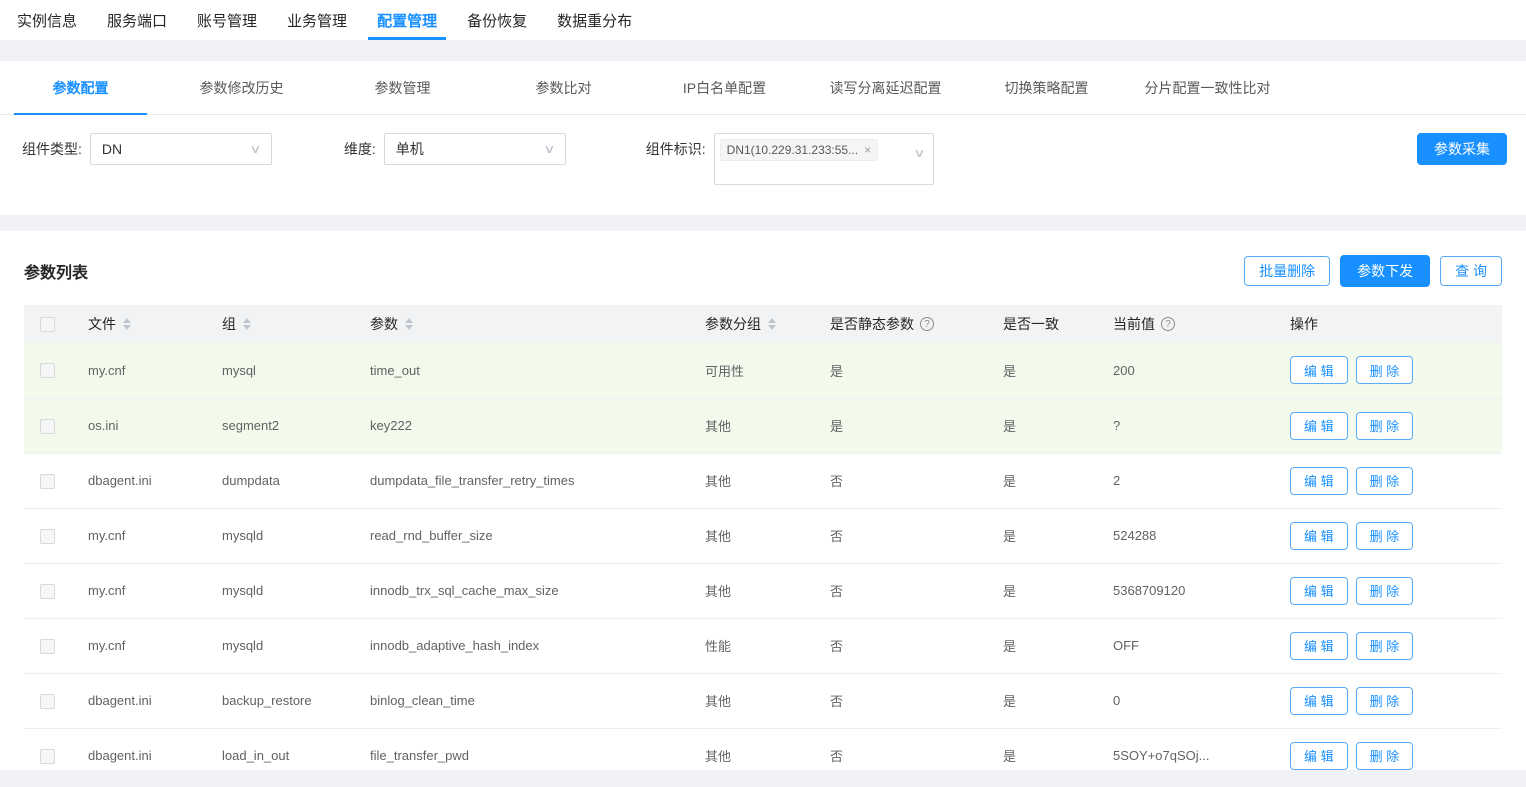  Describe the element at coordinates (409, 149) in the screenshot. I see `dimension-value: 单机` at that location.